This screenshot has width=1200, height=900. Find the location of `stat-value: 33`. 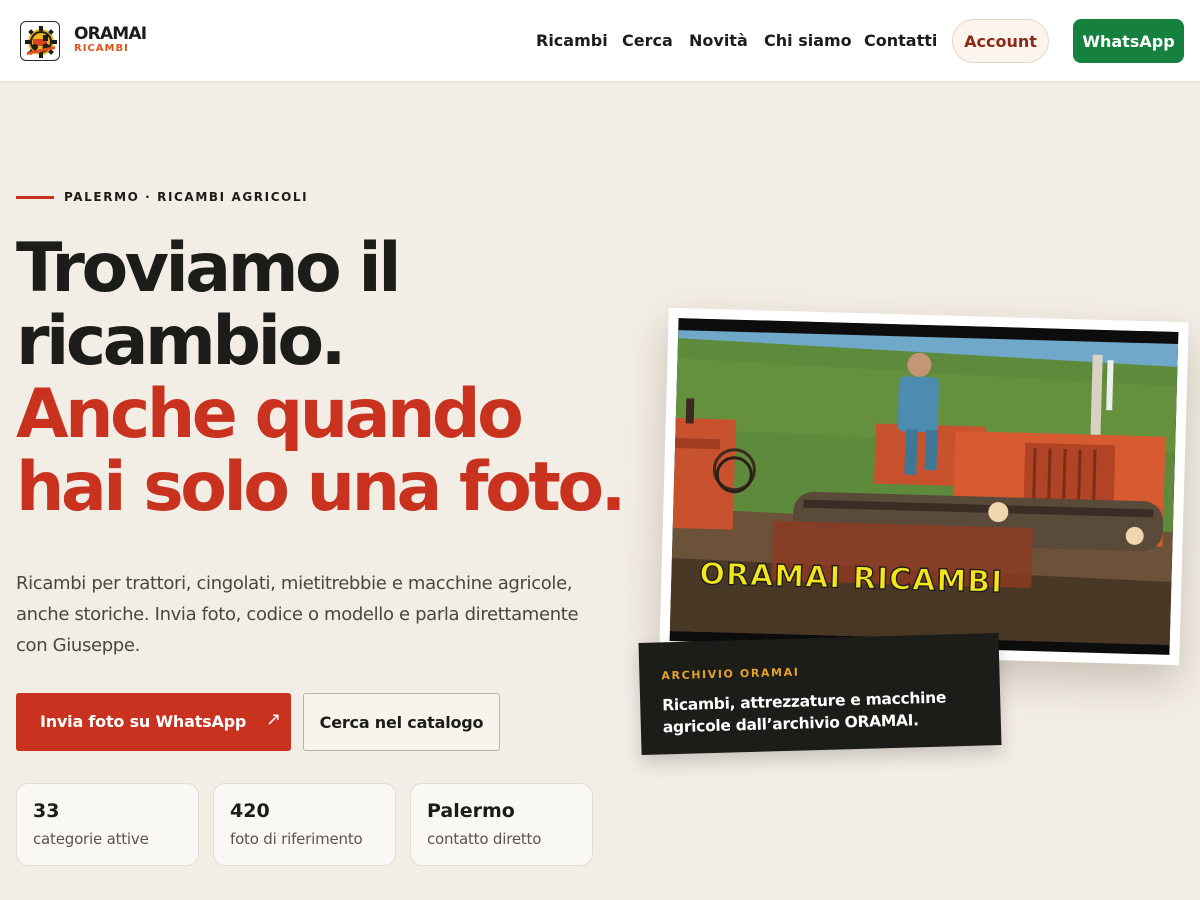

stat-value: 33 is located at coordinates (46, 811).